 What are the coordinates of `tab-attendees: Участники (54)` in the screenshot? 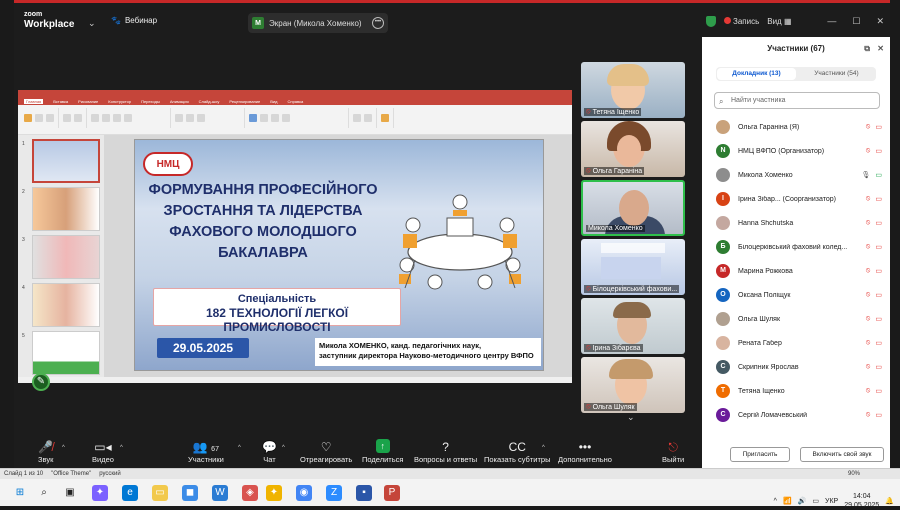 It's located at (836, 74).